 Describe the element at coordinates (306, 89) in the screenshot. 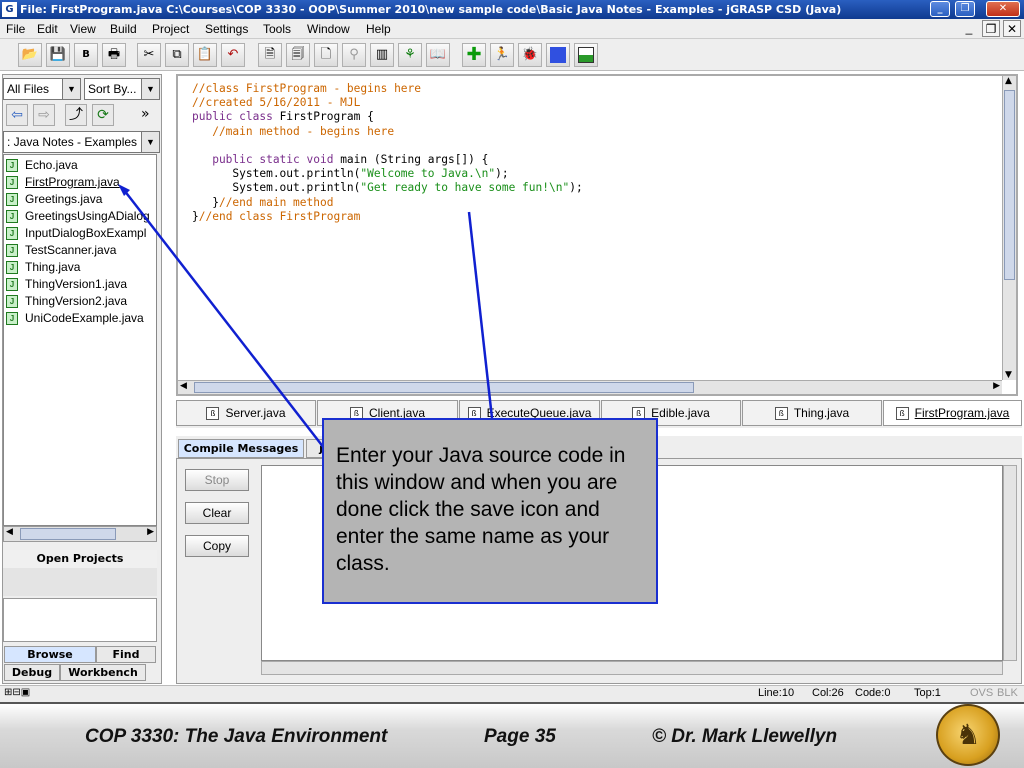

I see `code-line: //class FirstProgram - begins here` at that location.